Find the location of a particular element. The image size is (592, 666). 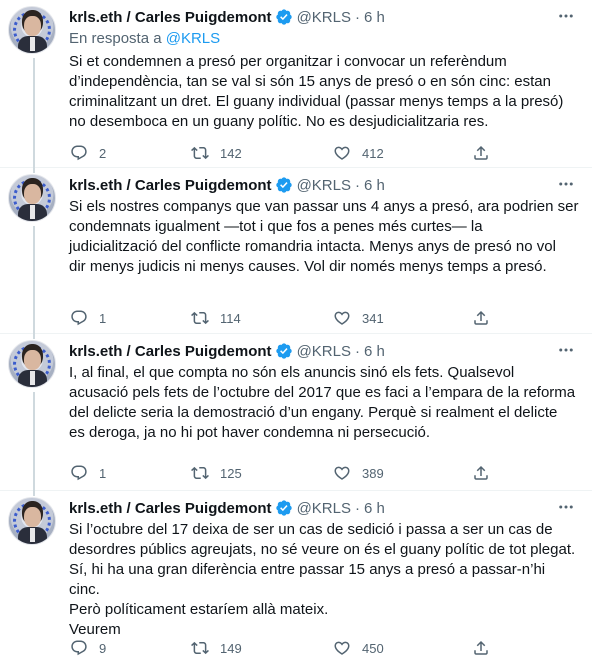

like-count: 389 is located at coordinates (373, 473).